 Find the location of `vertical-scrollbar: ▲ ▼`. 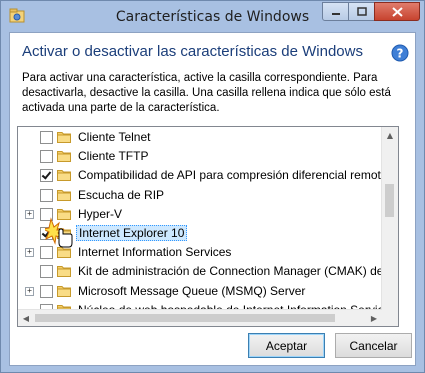

vertical-scrollbar: ▲ ▼ is located at coordinates (389, 226).